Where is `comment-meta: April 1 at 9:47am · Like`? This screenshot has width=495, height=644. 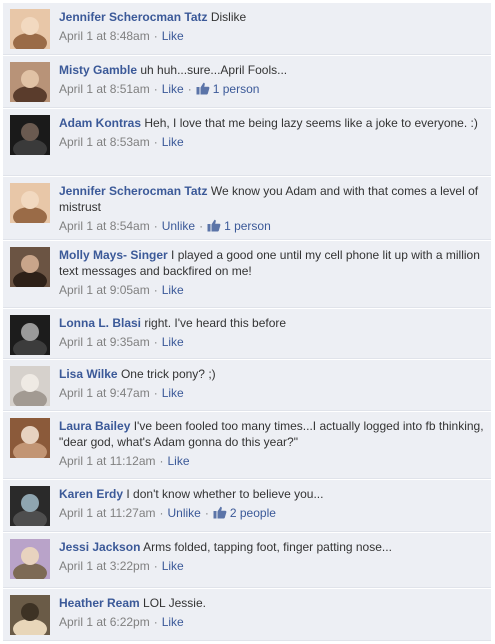 comment-meta: April 1 at 9:47am · Like is located at coordinates (272, 393).